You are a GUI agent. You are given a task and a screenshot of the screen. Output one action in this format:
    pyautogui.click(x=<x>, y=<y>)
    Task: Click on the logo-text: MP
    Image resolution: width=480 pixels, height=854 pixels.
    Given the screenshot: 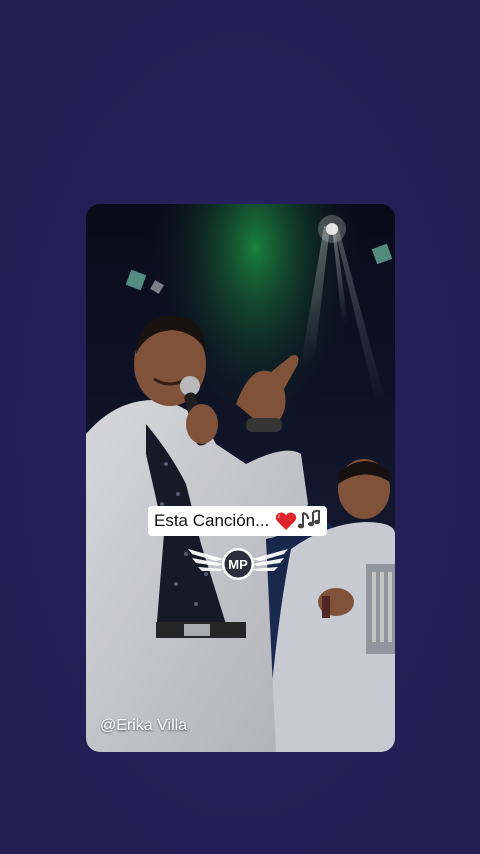 What is the action you would take?
    pyautogui.click(x=238, y=564)
    